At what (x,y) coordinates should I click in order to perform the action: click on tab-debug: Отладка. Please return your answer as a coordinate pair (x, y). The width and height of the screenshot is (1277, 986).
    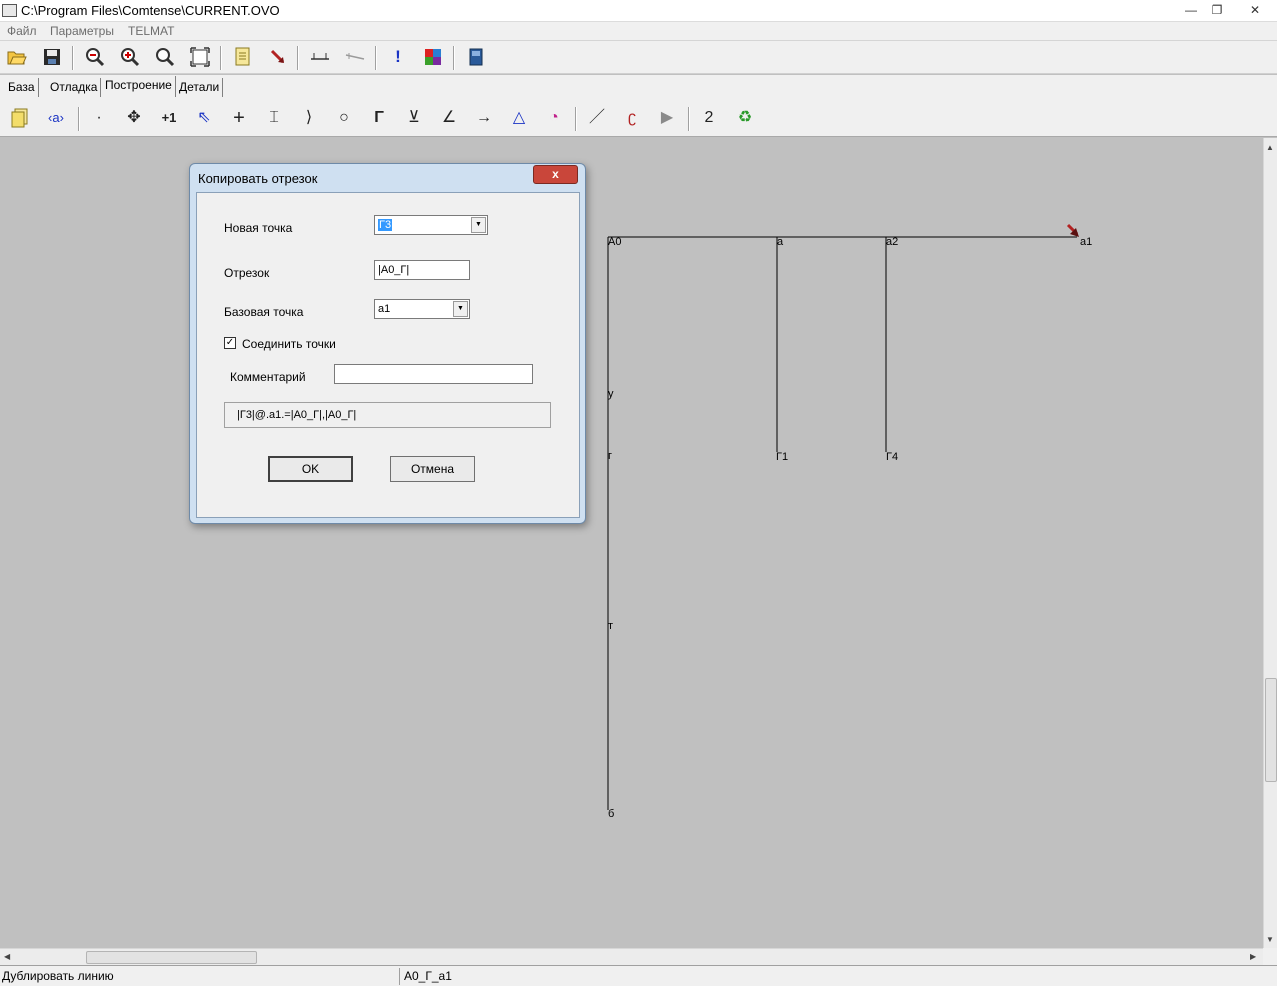
    Looking at the image, I should click on (74, 87).